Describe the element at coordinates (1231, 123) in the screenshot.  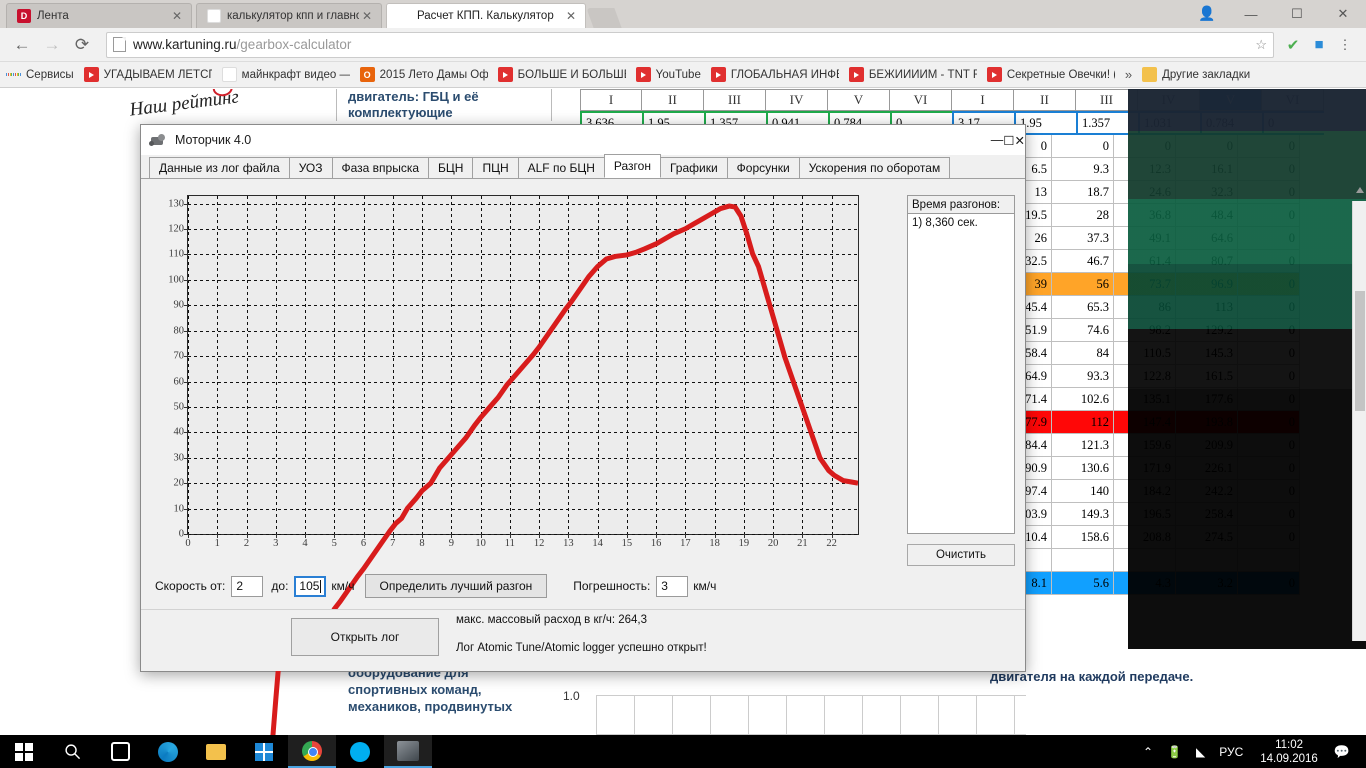
I see `ratio-input-V-b: 0.784` at that location.